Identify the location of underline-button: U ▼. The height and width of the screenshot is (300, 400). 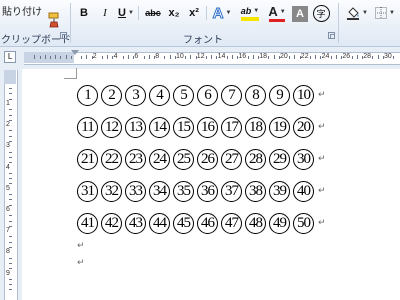
(126, 13).